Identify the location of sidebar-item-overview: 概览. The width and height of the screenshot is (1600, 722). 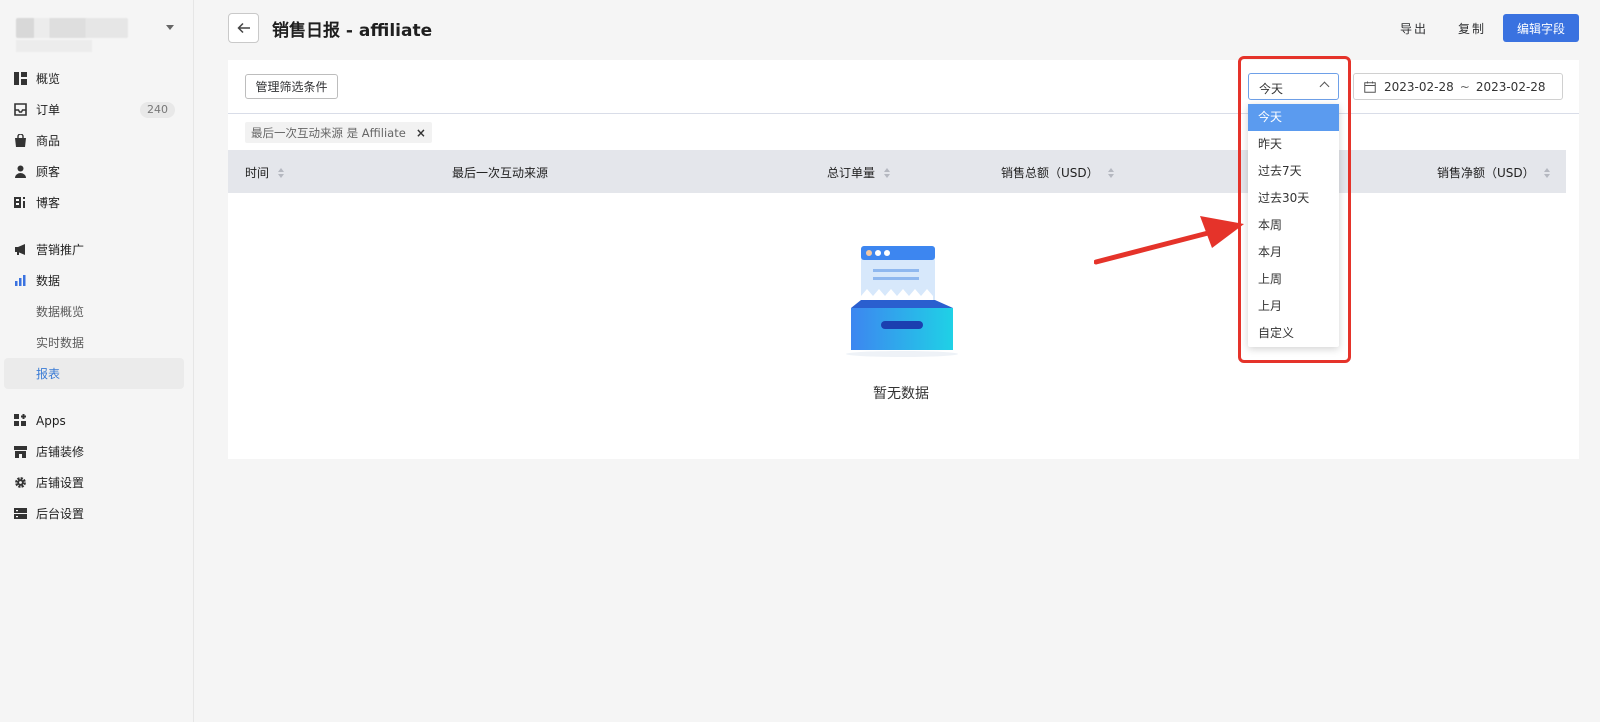
(97, 78).